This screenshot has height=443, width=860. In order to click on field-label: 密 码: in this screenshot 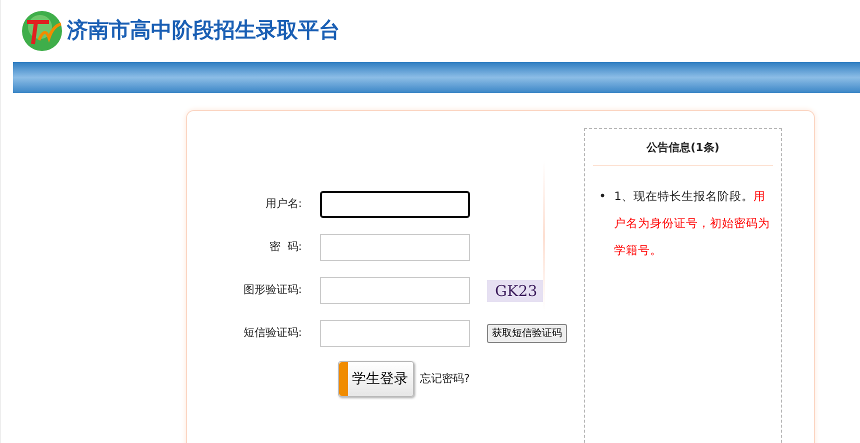, I will do `click(285, 247)`.